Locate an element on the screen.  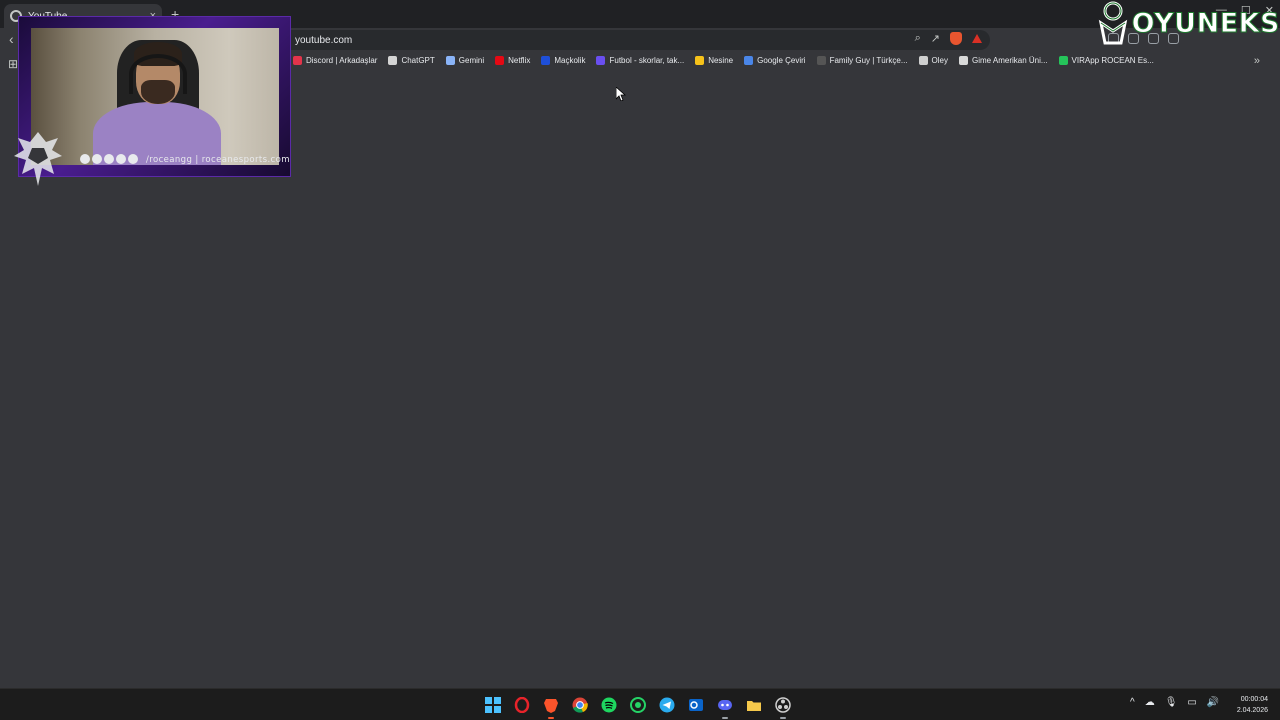
bookmark-item: Netflix is located at coordinates (512, 60).